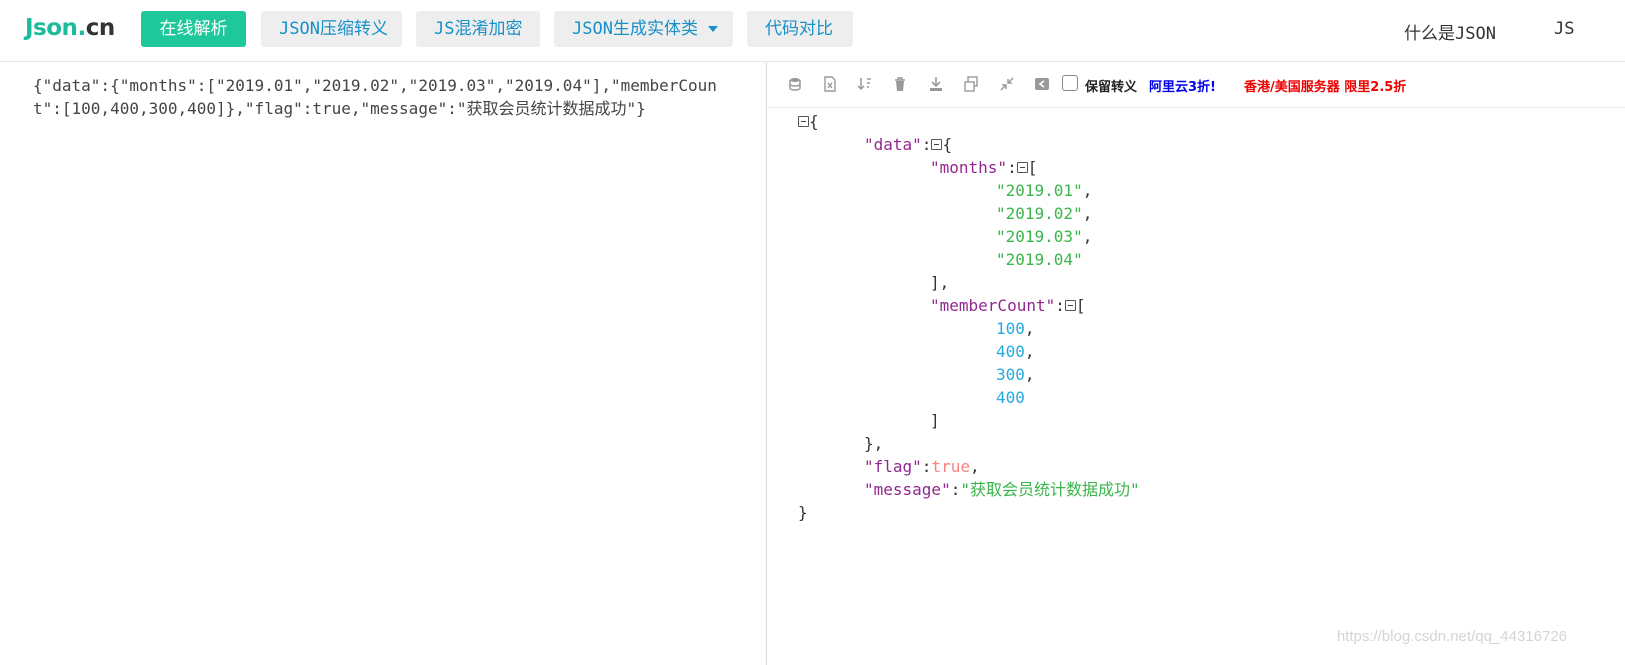  What do you see at coordinates (1325, 85) in the screenshot?
I see `server-promo-link: 香港/美国服务器 限里2.5折` at bounding box center [1325, 85].